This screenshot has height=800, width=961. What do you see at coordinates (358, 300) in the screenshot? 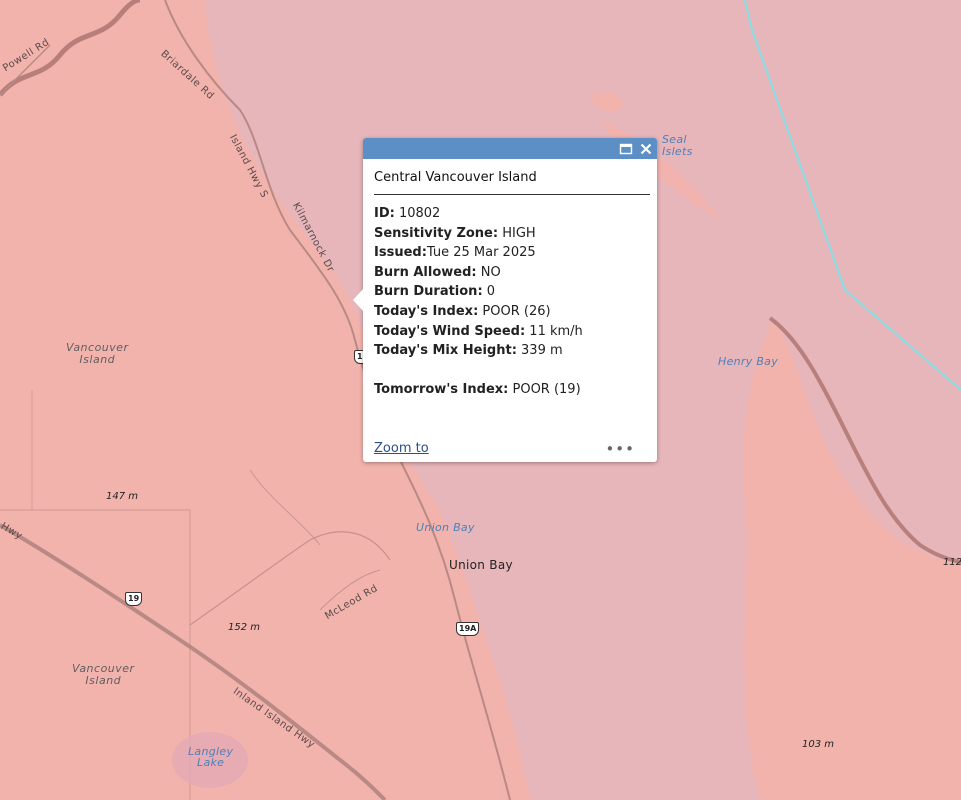
I see `popup-pointer` at bounding box center [358, 300].